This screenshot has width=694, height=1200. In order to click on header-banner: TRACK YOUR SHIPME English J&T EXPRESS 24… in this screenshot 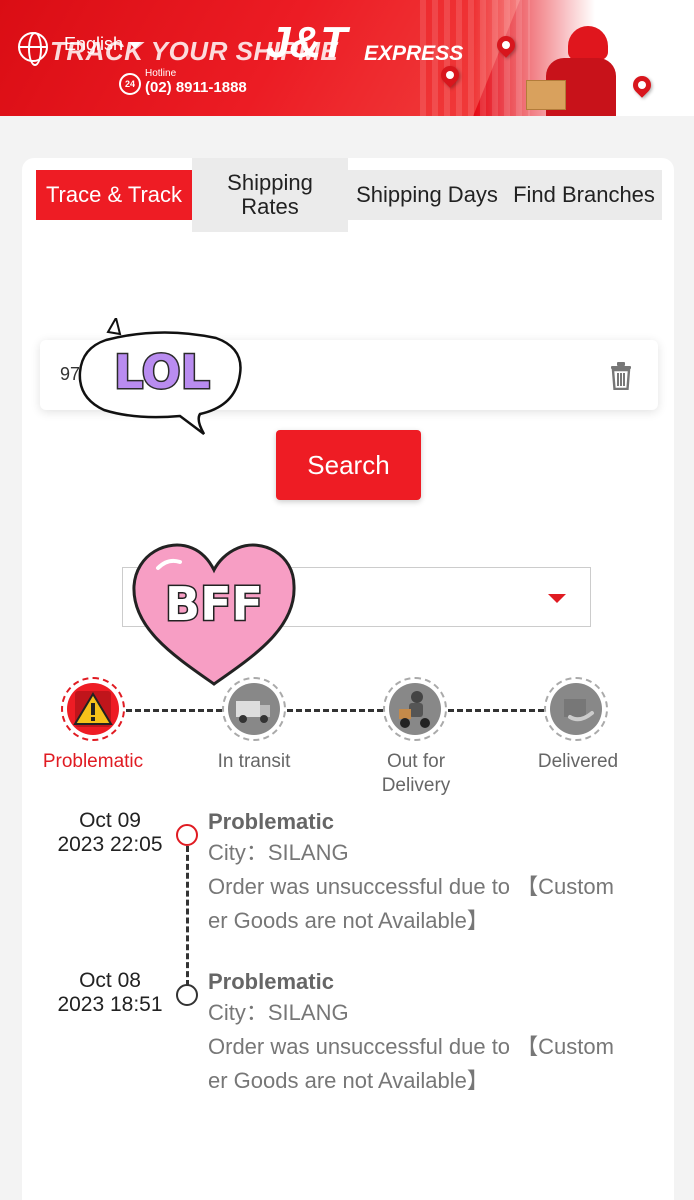, I will do `click(347, 58)`.